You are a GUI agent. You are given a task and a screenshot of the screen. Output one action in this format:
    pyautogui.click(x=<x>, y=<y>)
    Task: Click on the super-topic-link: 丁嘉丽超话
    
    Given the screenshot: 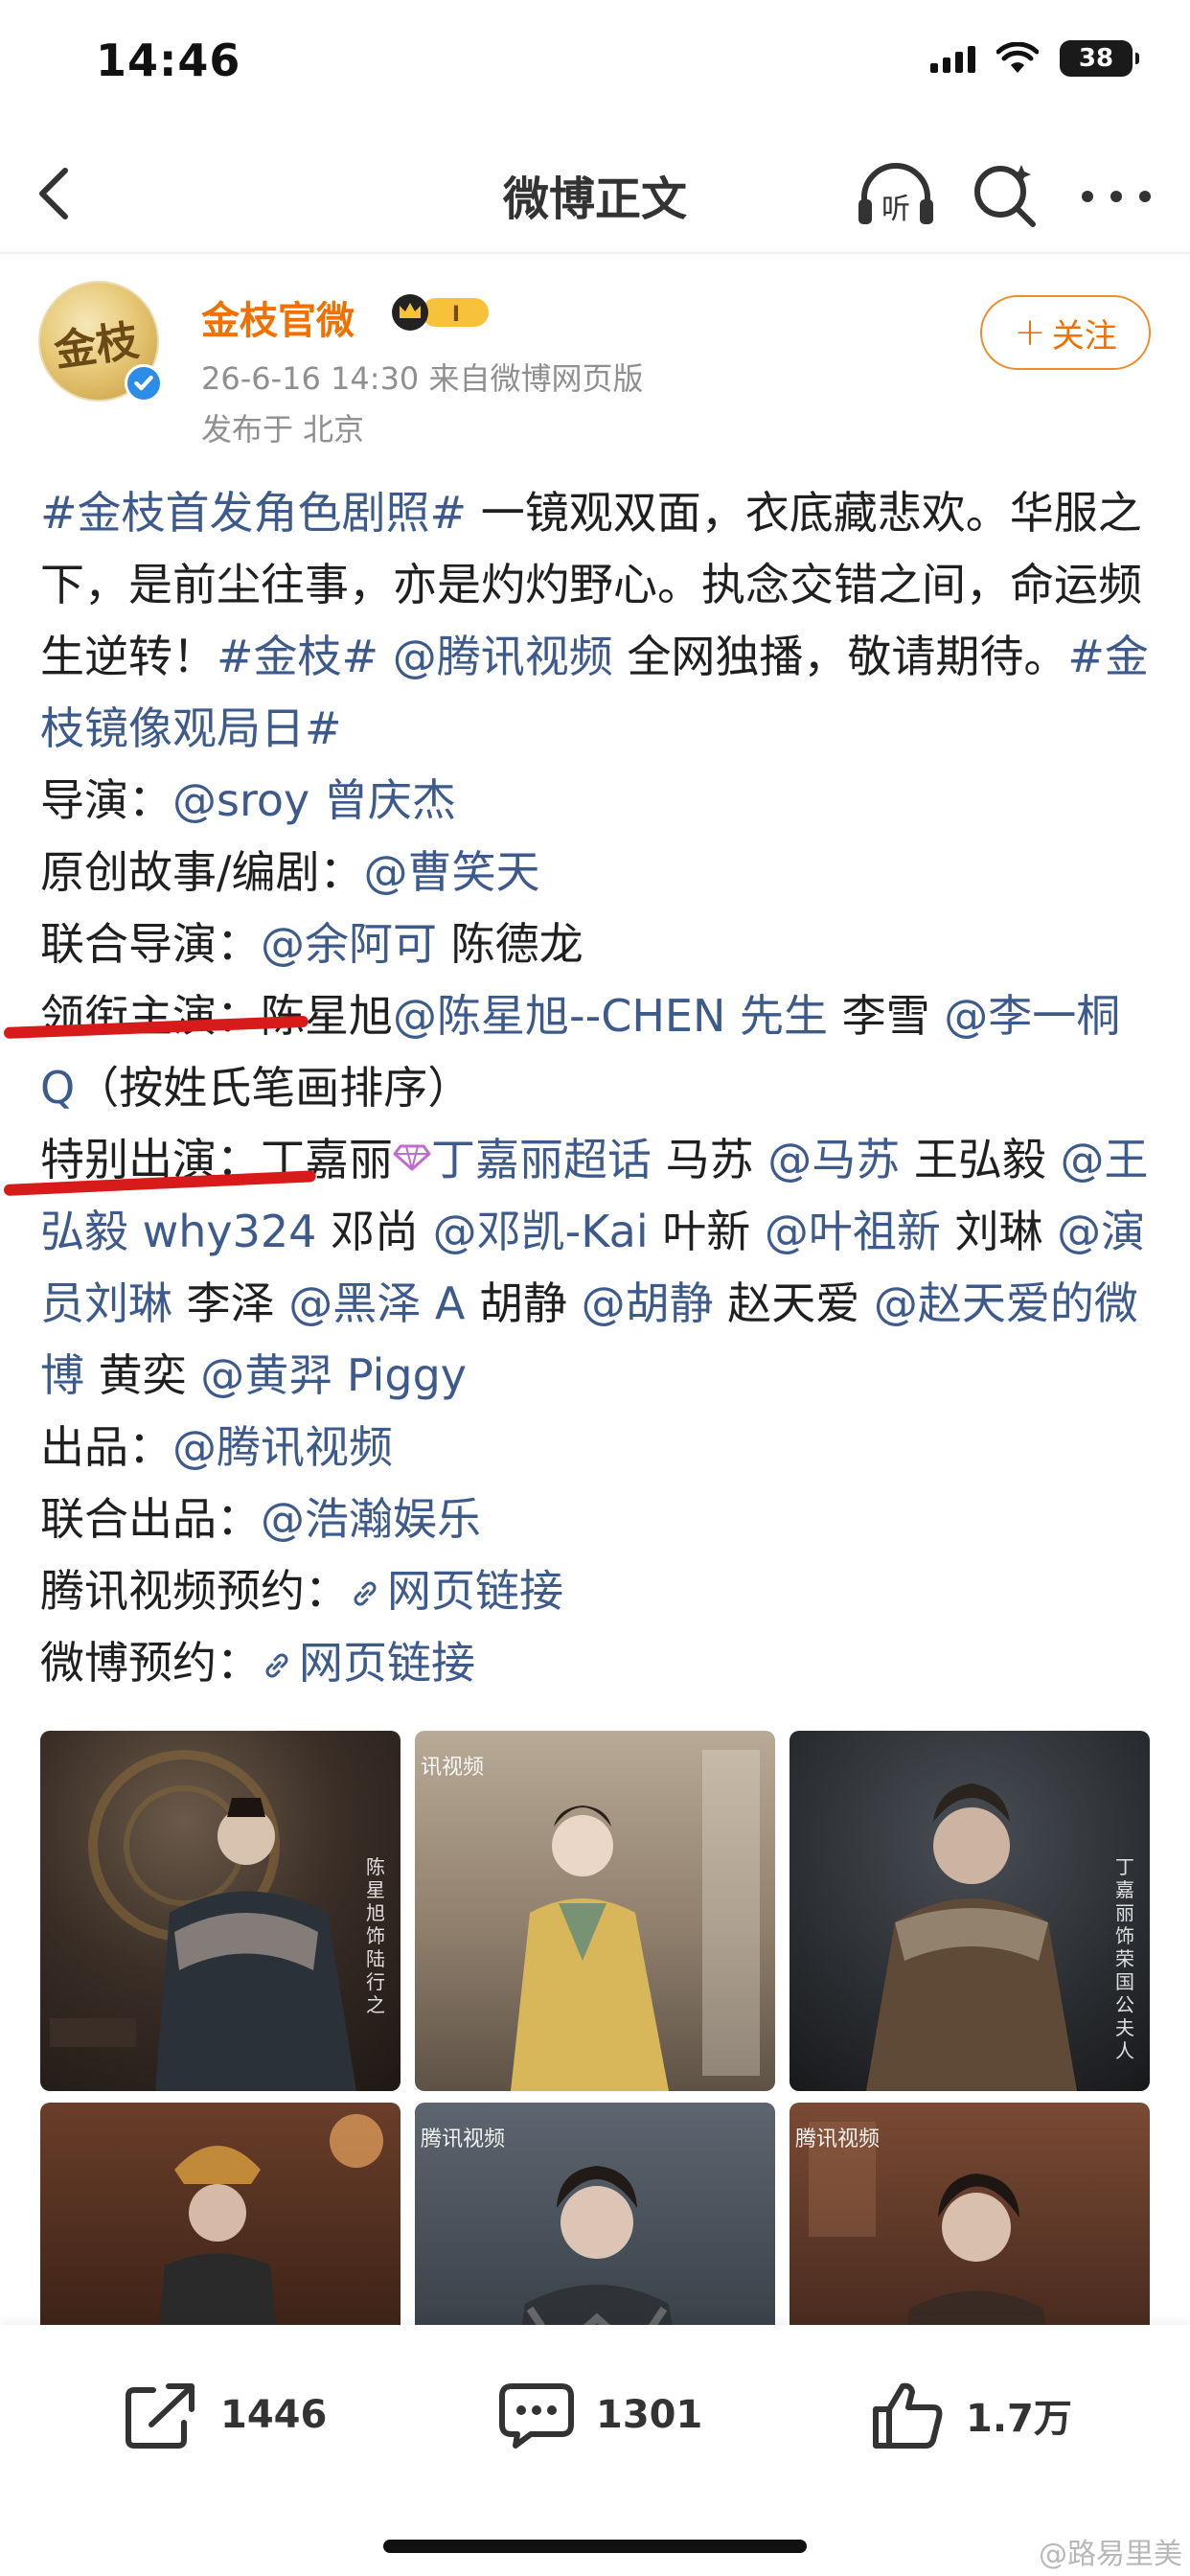 What is the action you would take?
    pyautogui.click(x=542, y=1159)
    